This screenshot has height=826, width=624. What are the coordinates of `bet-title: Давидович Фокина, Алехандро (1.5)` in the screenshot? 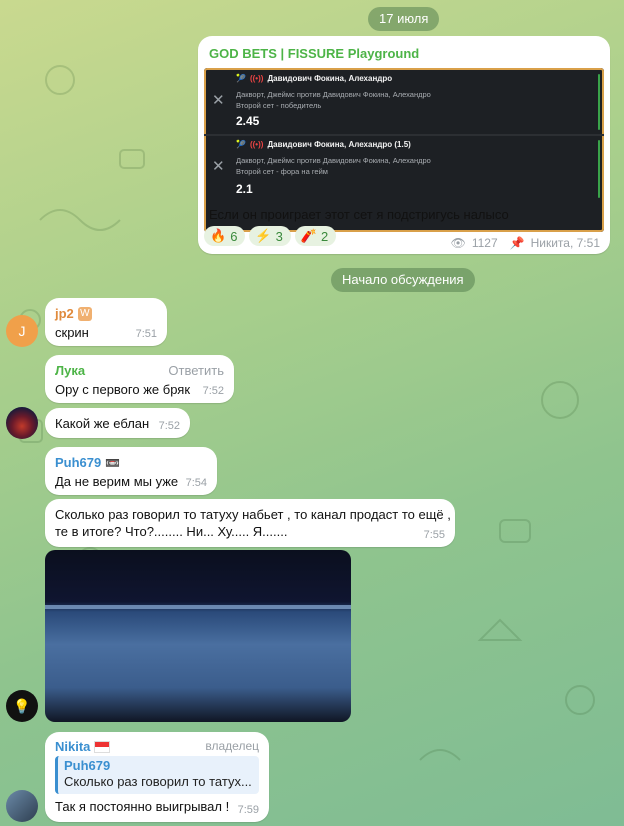 It's located at (339, 144).